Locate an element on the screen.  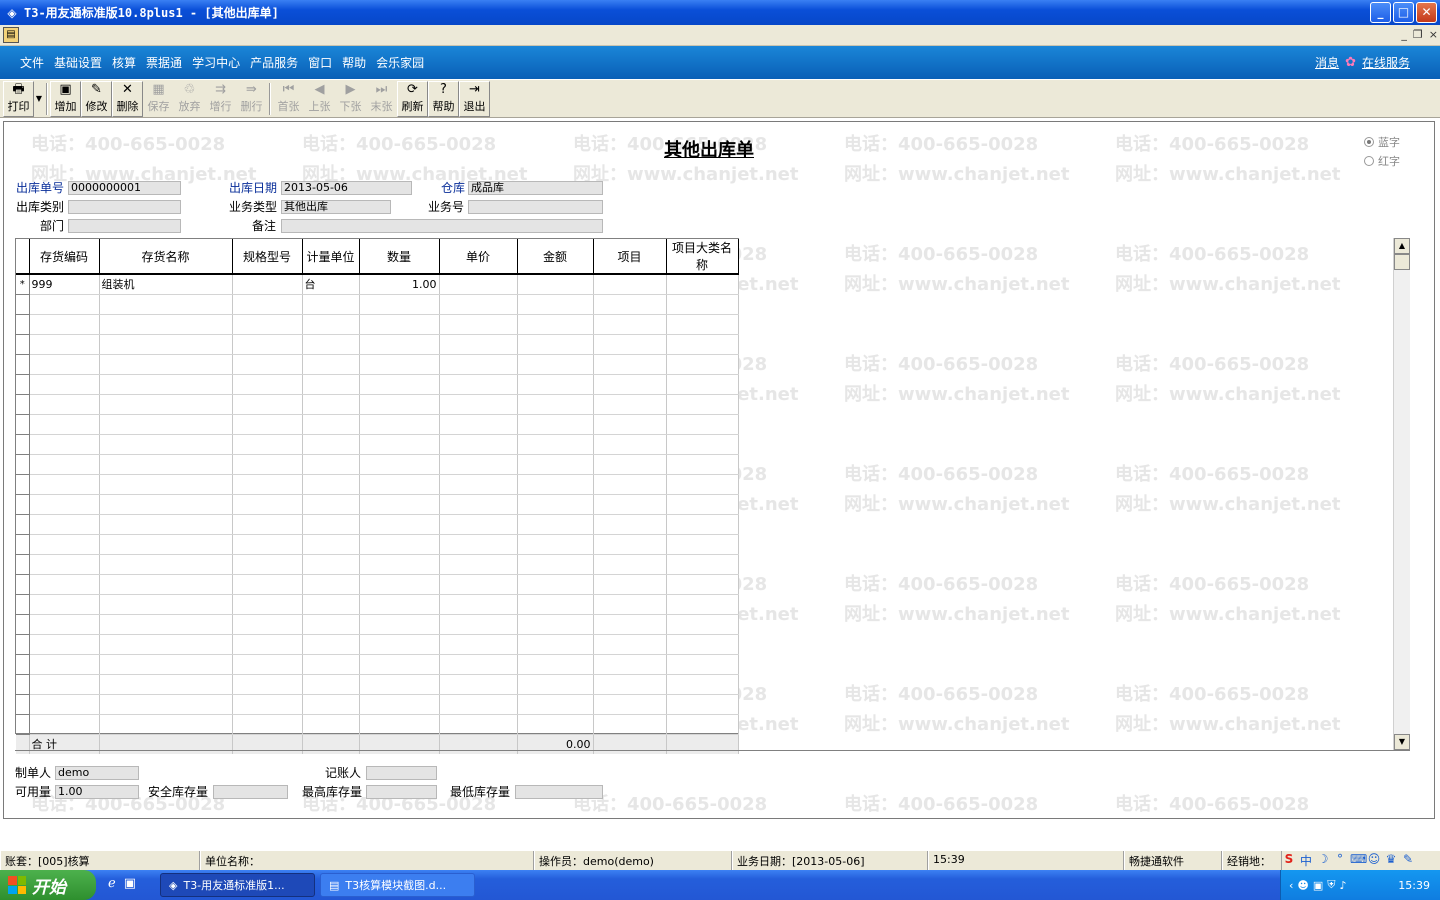
safety-field is located at coordinates (250, 792).